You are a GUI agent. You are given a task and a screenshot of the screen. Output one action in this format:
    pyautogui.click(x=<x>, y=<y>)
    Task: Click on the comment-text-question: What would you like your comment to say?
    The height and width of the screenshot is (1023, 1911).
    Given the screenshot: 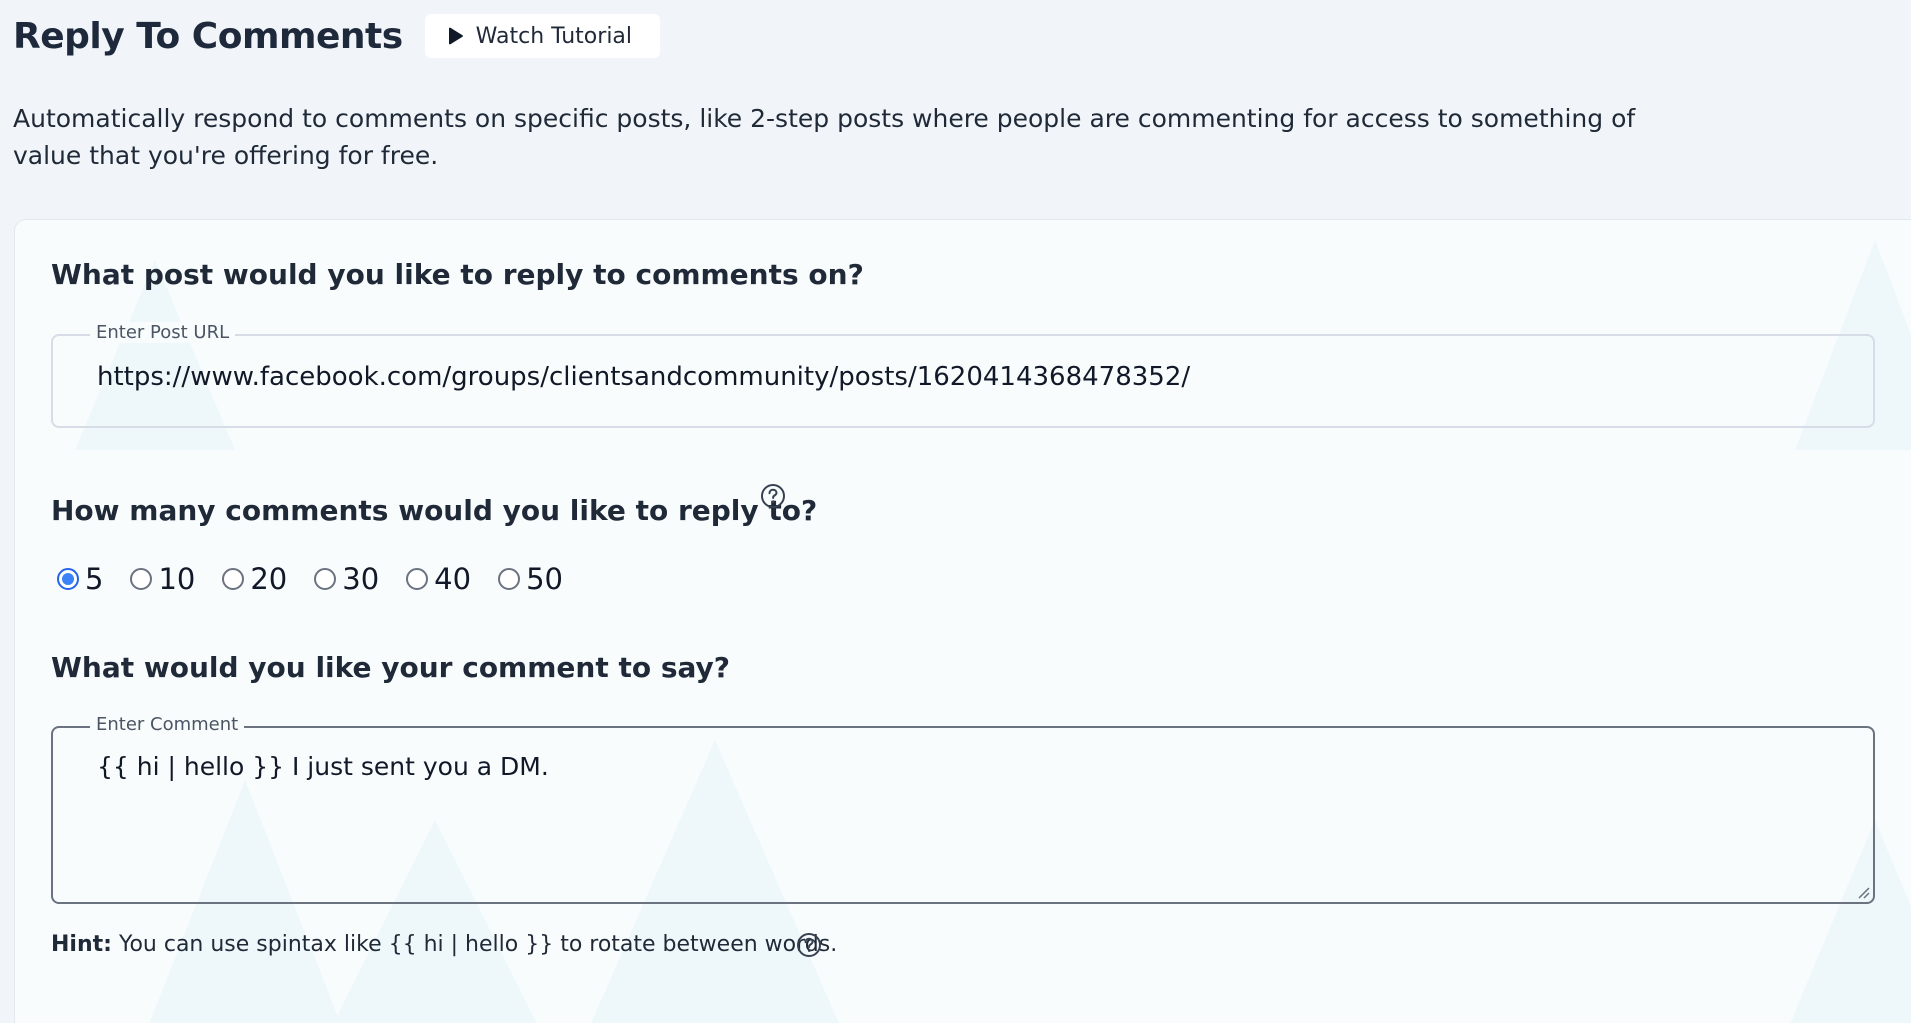 What is the action you would take?
    pyautogui.click(x=391, y=667)
    